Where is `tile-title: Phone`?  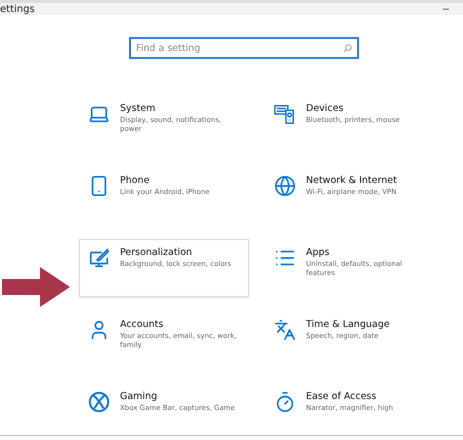
tile-title: Phone is located at coordinates (135, 180).